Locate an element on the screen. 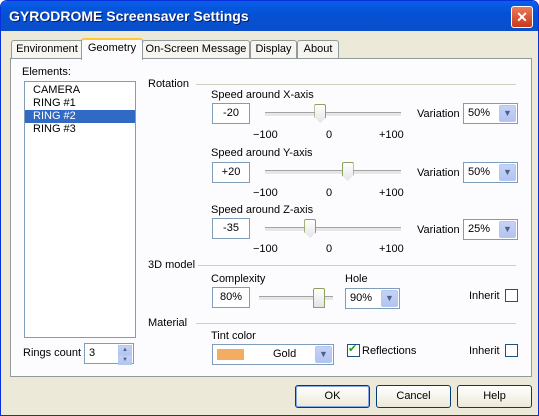 This screenshot has width=539, height=416. y-scale-min: −100 is located at coordinates (265, 193).